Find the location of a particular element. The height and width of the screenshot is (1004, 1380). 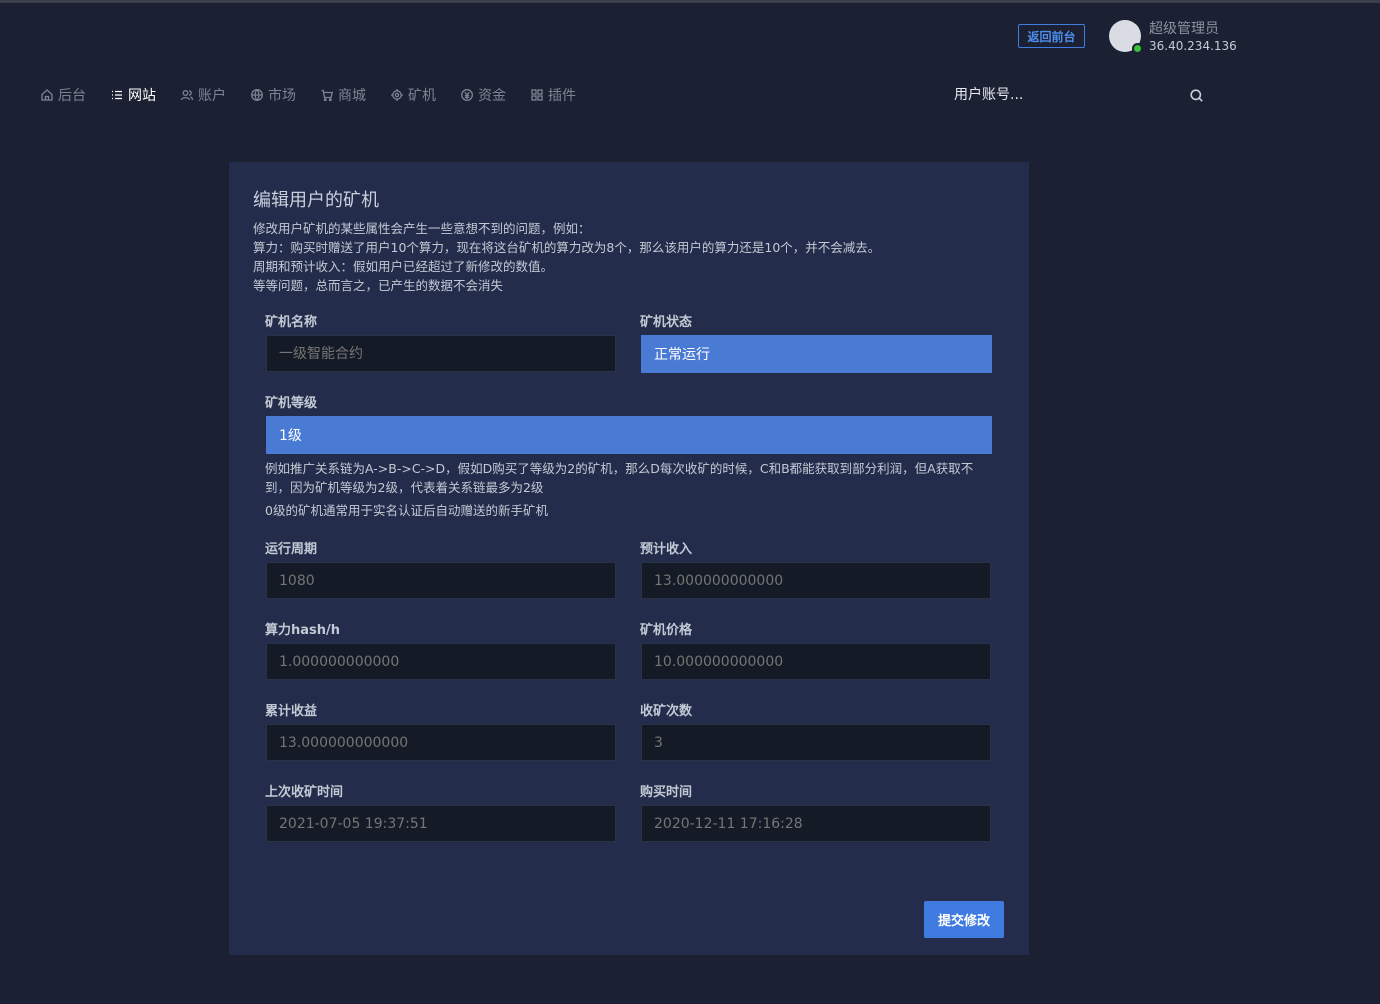

window-top-border is located at coordinates (690, 1).